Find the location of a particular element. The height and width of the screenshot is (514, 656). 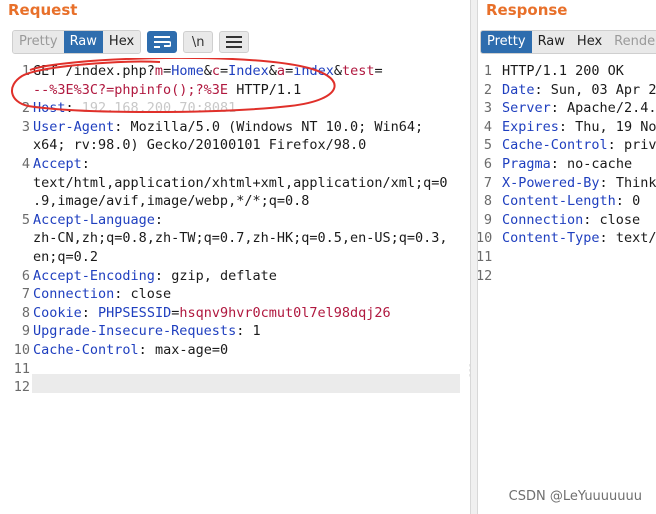

header-cont: .9,image/avif,image/webp,*/*;q=0.8 is located at coordinates (171, 201).